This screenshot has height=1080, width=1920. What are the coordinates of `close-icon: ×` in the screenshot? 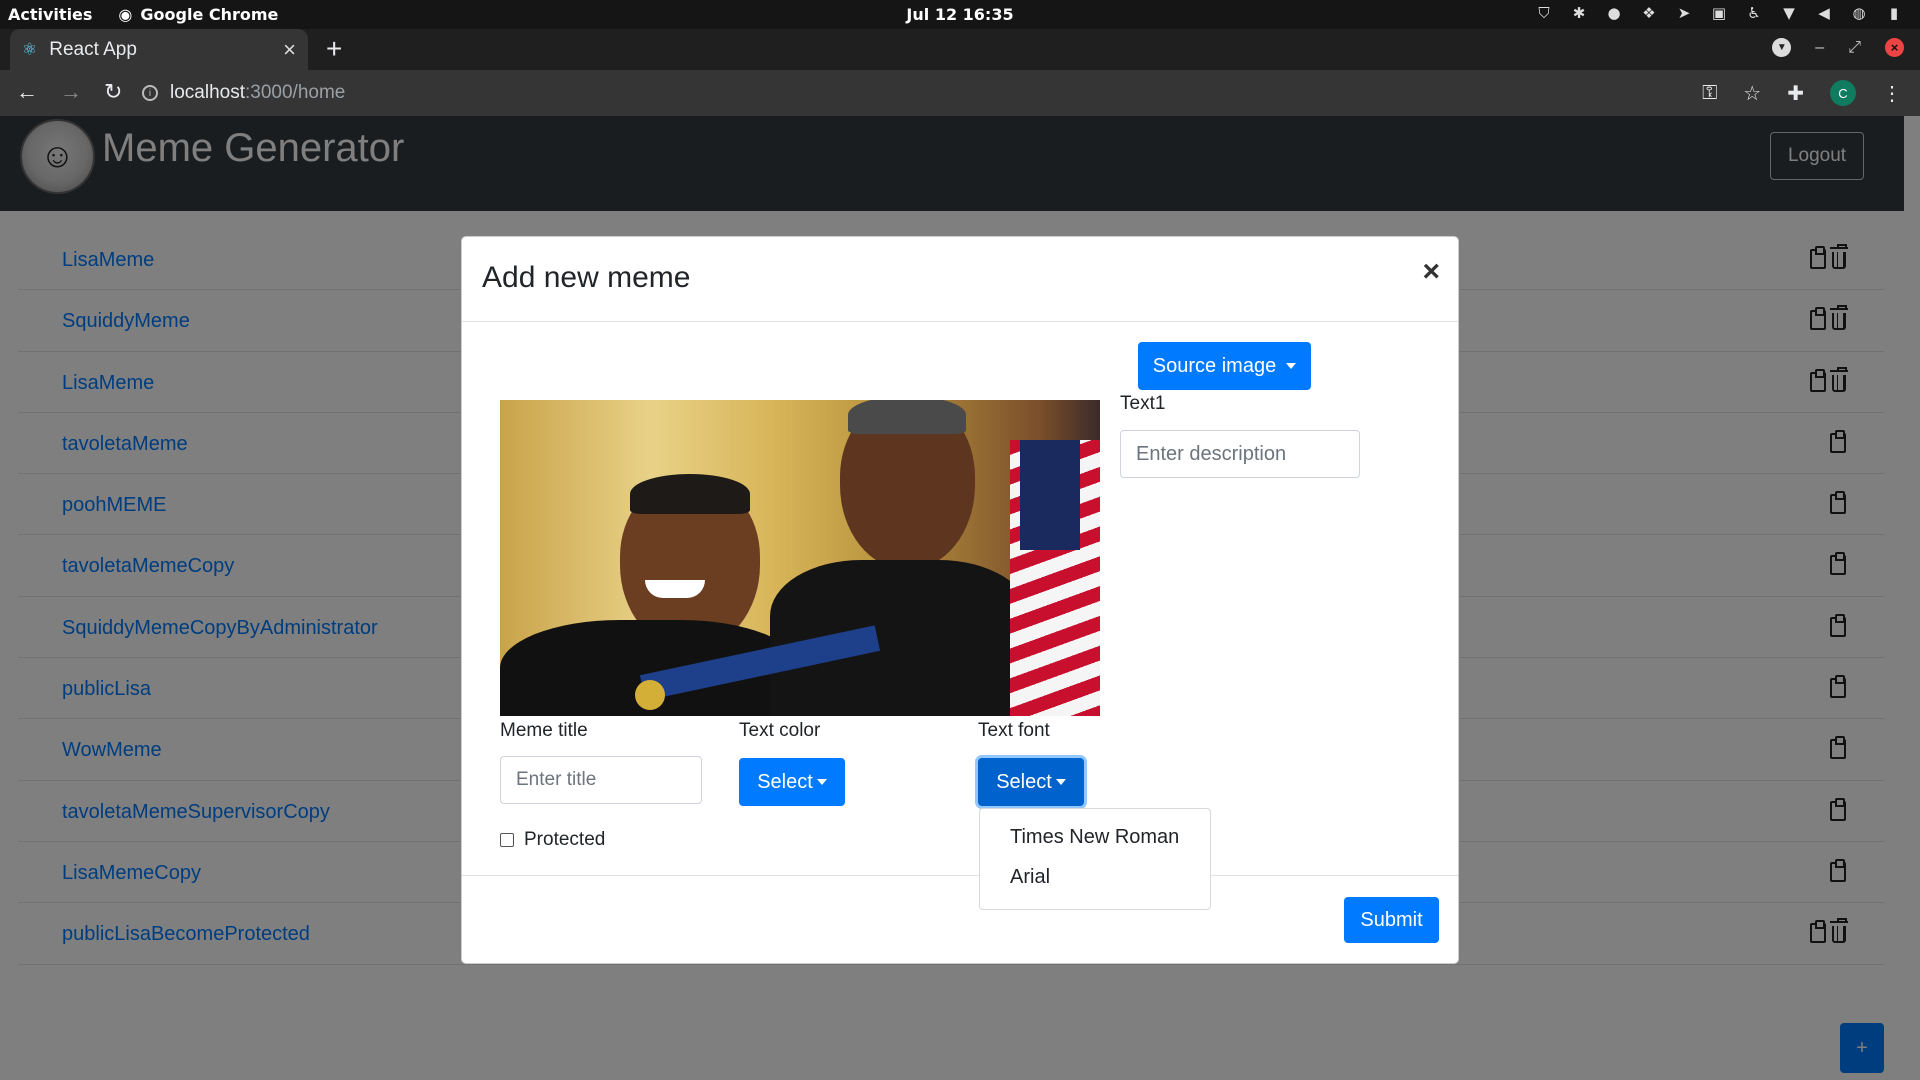 It's located at (1431, 272).